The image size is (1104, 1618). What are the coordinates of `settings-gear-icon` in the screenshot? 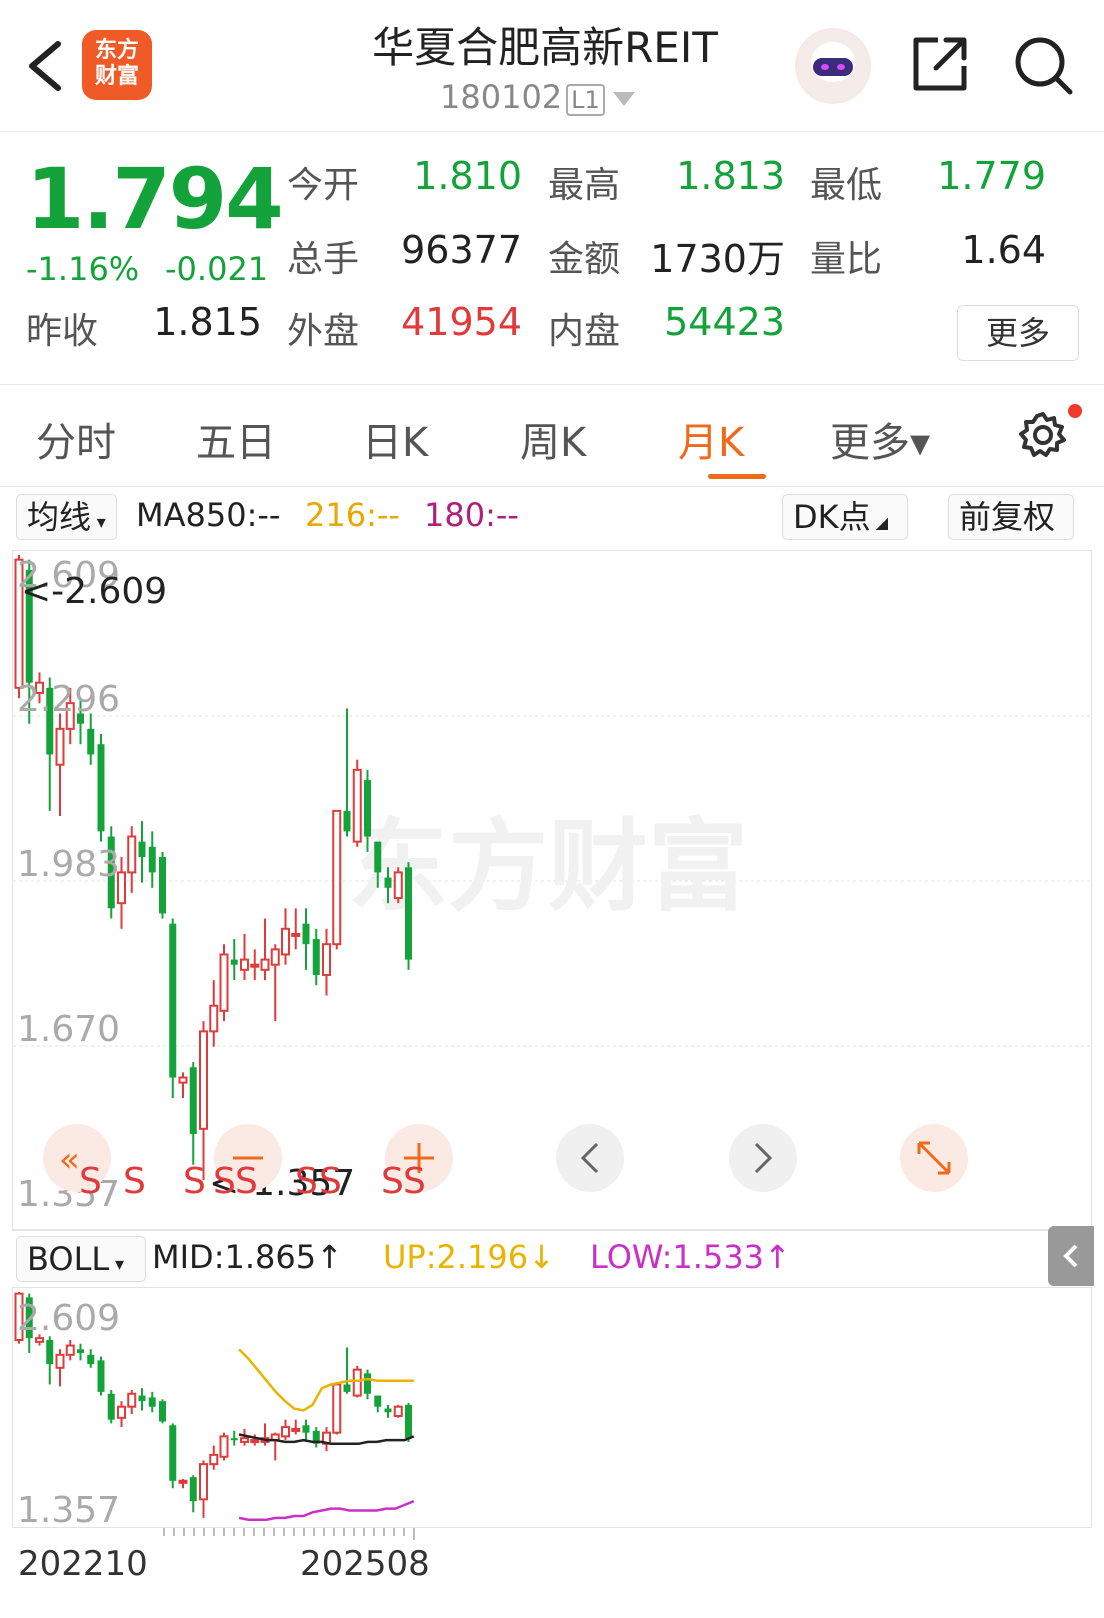 It's located at (1043, 435).